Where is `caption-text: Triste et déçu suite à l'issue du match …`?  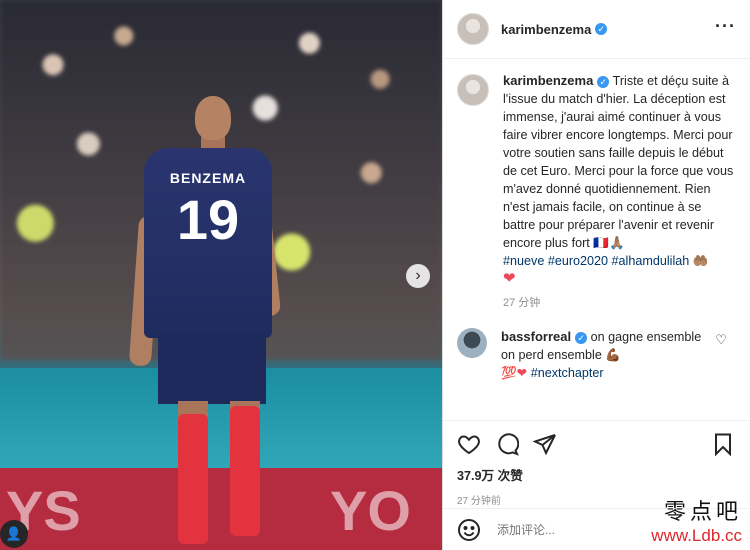 caption-text: Triste et déçu suite à l'issue du match … is located at coordinates (618, 162).